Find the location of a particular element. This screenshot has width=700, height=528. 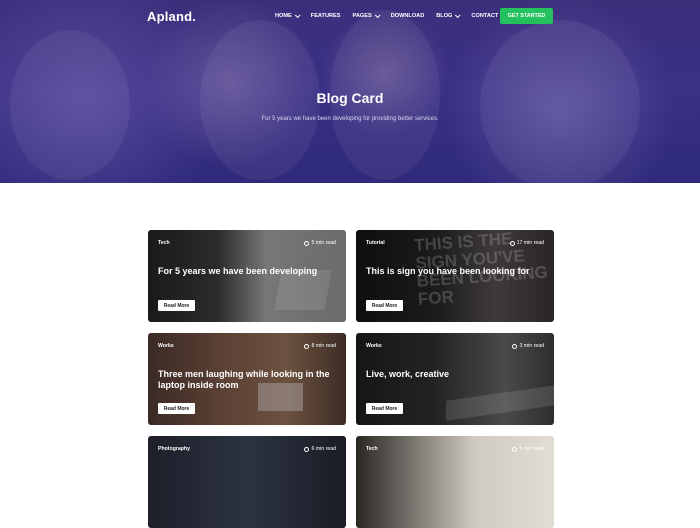

card-title: Live, work, creative is located at coordinates (456, 374).